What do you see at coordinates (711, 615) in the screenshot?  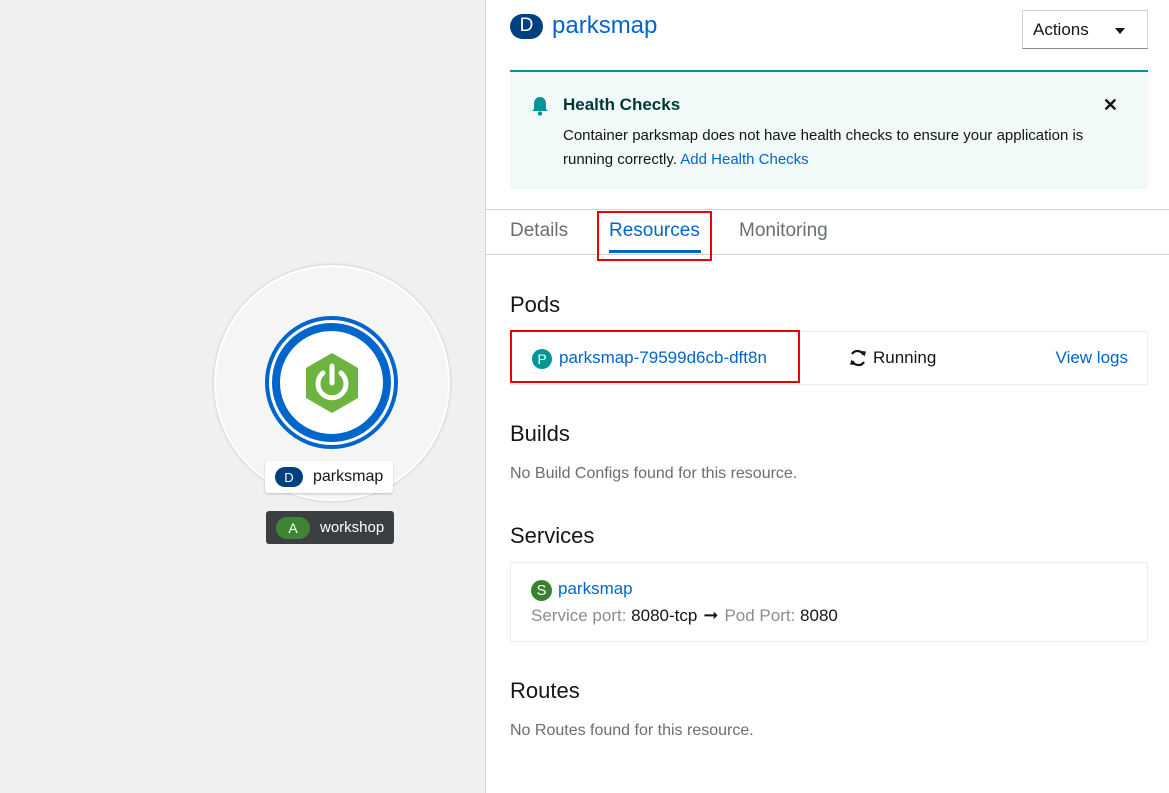 I see `arrow-right-icon: ➞` at bounding box center [711, 615].